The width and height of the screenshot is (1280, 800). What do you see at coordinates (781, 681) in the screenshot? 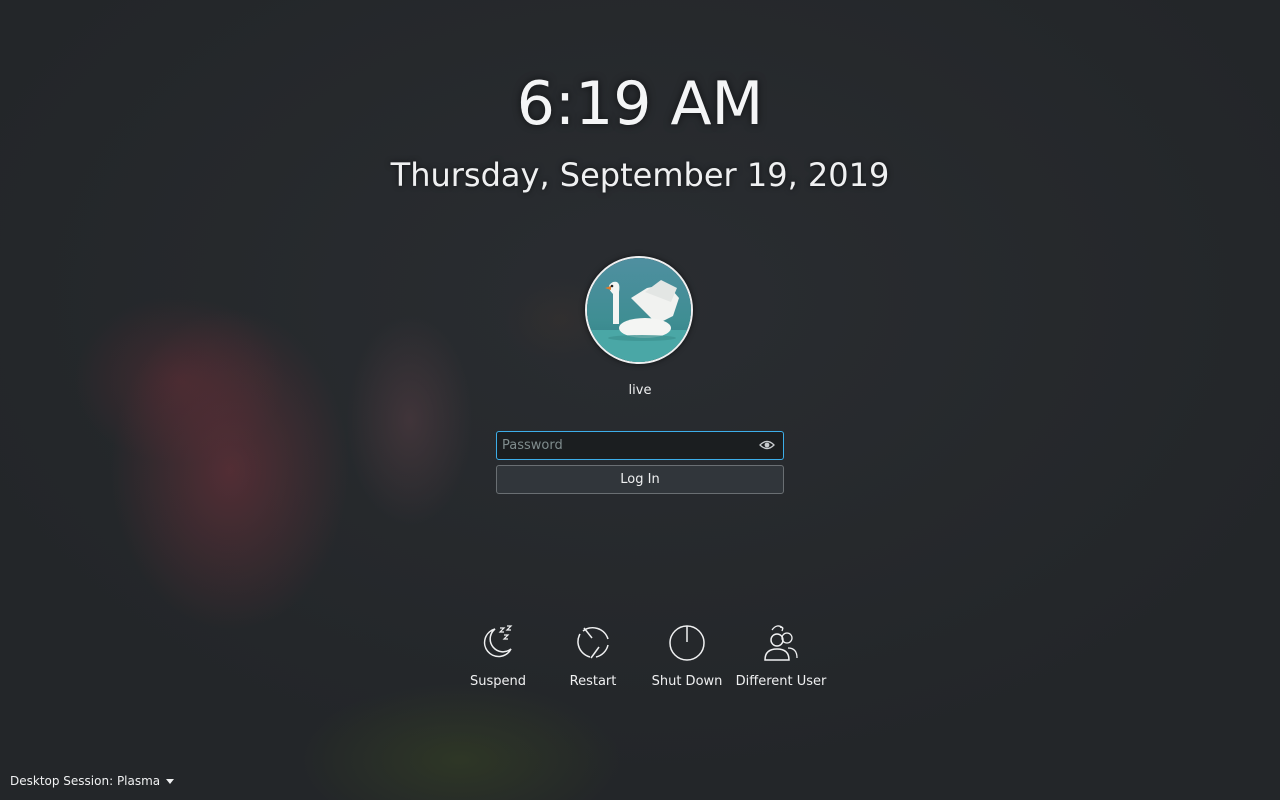
I see `different-user-label: Different User` at bounding box center [781, 681].